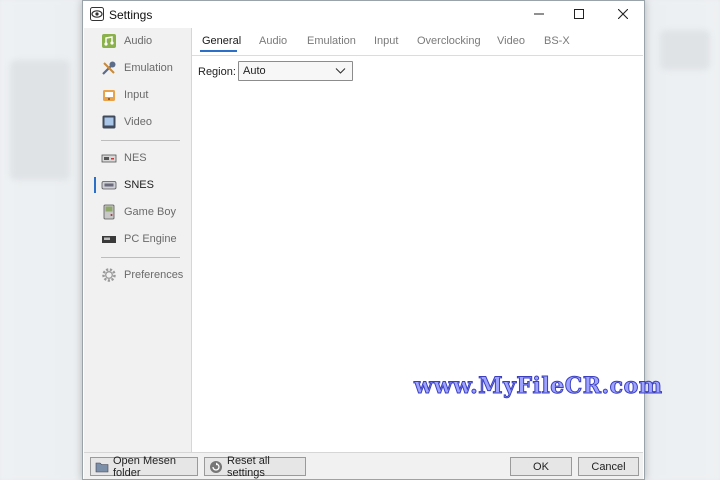  Describe the element at coordinates (109, 185) in the screenshot. I see `snes-console-icon` at that location.